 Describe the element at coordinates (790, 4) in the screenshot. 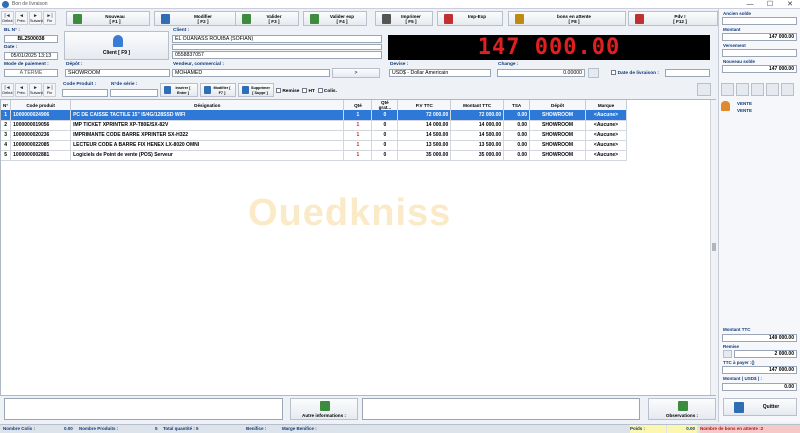

I see `close-button: ✕` at that location.